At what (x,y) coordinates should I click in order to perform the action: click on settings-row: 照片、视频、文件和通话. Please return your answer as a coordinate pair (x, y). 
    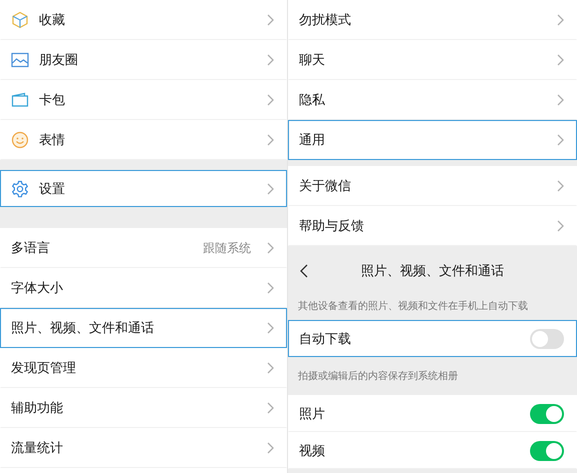
    Looking at the image, I should click on (143, 328).